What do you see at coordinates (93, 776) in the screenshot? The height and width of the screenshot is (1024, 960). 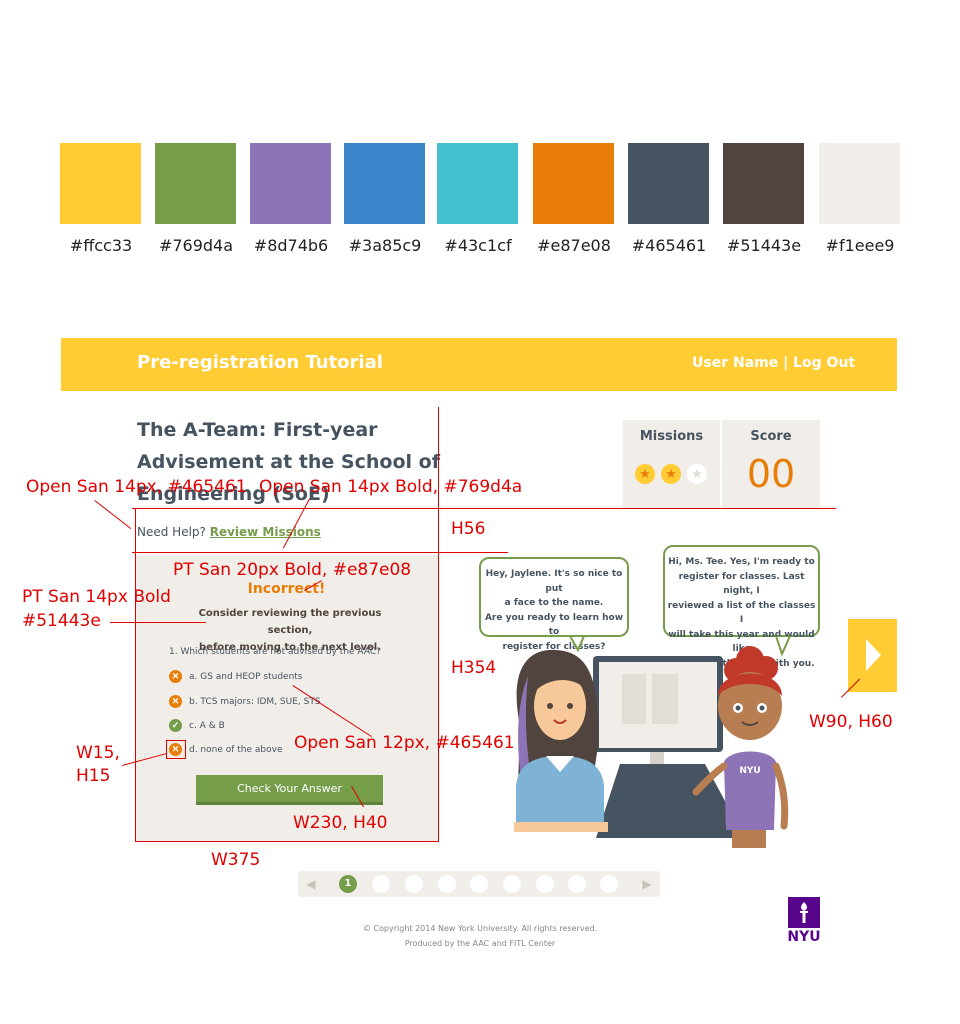 I see `annotation-label: H15` at bounding box center [93, 776].